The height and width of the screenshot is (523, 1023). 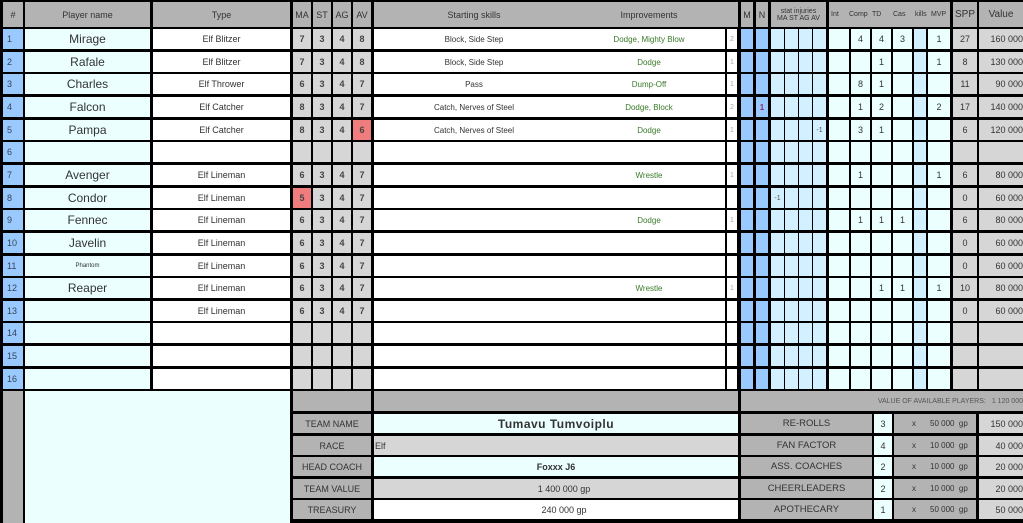 I want to click on injury-av: -1, so click(x=819, y=130).